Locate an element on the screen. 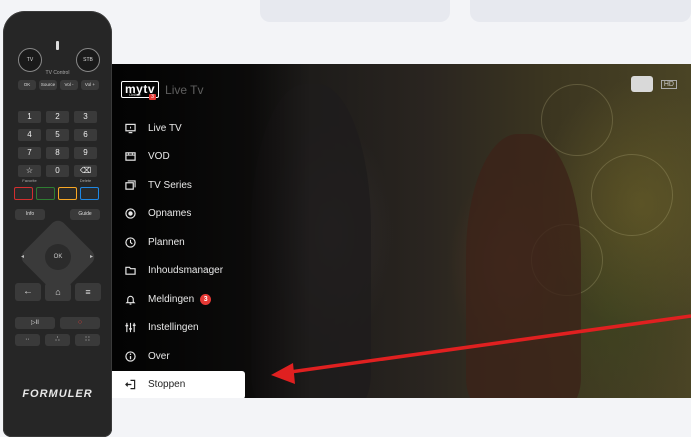 This screenshot has width=691, height=437. dots-icon: ·· is located at coordinates (27, 339).